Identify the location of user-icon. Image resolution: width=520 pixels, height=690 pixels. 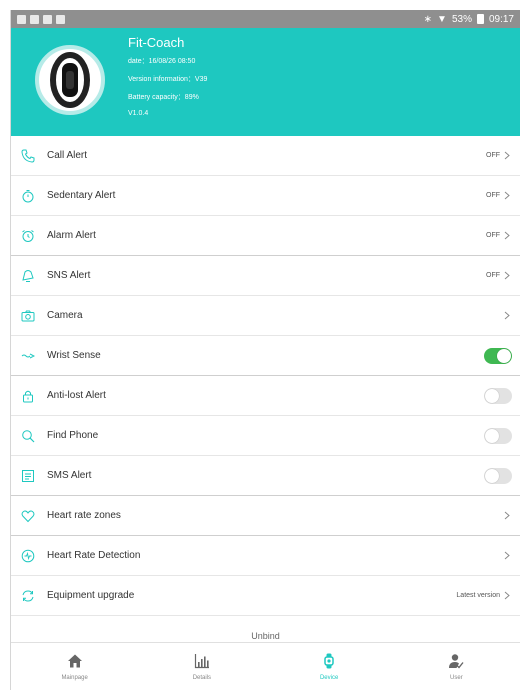
(456, 661).